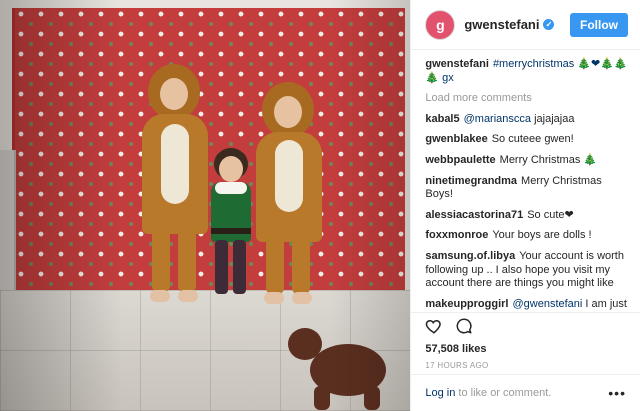 The width and height of the screenshot is (640, 411). Describe the element at coordinates (456, 235) in the screenshot. I see `comment-username: foxxmonroe` at that location.